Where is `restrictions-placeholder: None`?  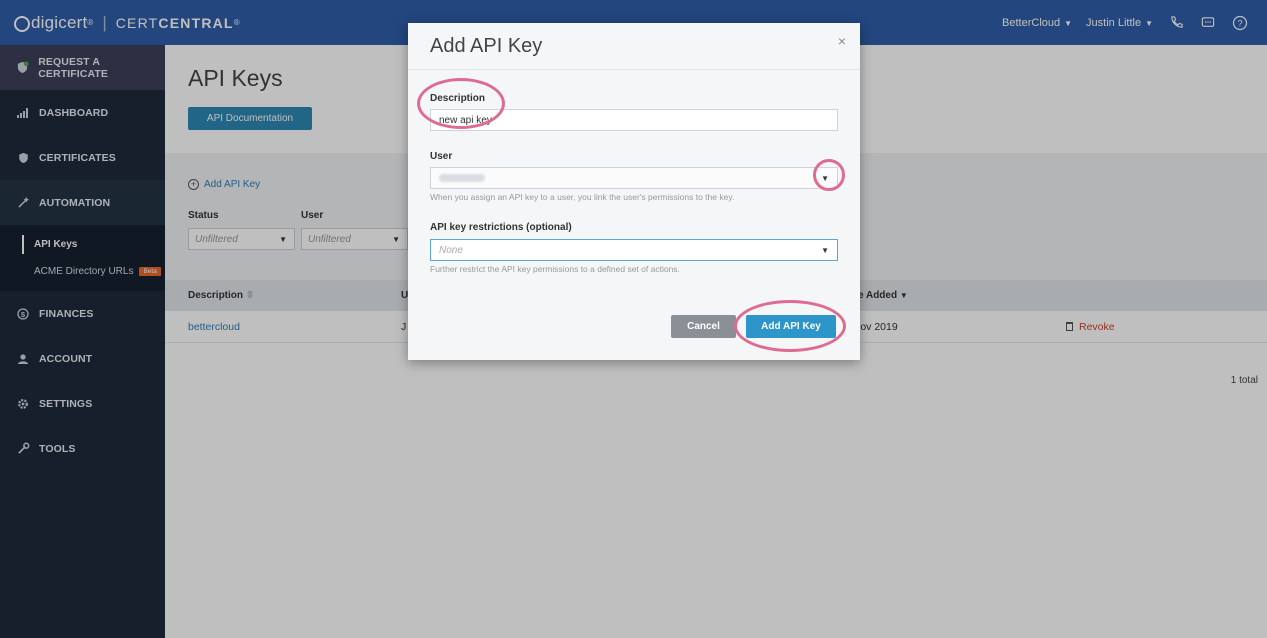
restrictions-placeholder: None is located at coordinates (451, 250).